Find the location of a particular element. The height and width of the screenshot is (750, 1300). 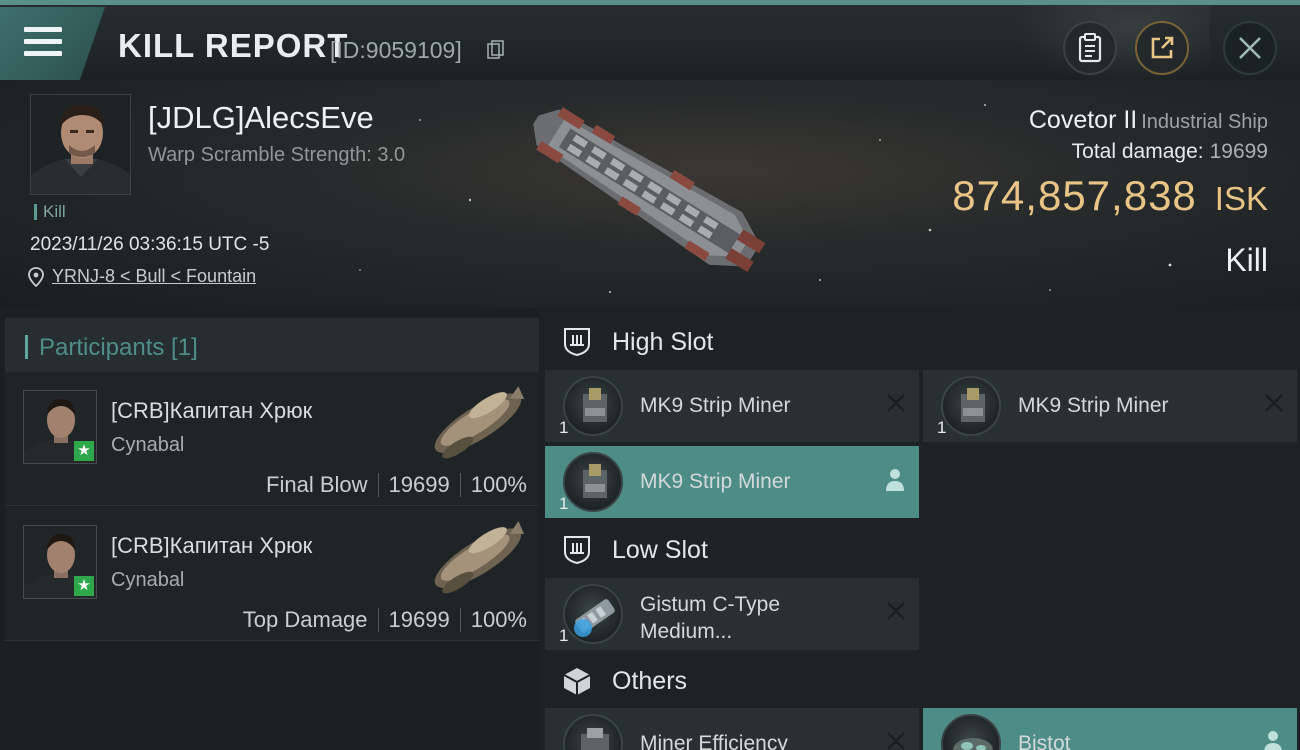

shield-booster-icon is located at coordinates (593, 614).